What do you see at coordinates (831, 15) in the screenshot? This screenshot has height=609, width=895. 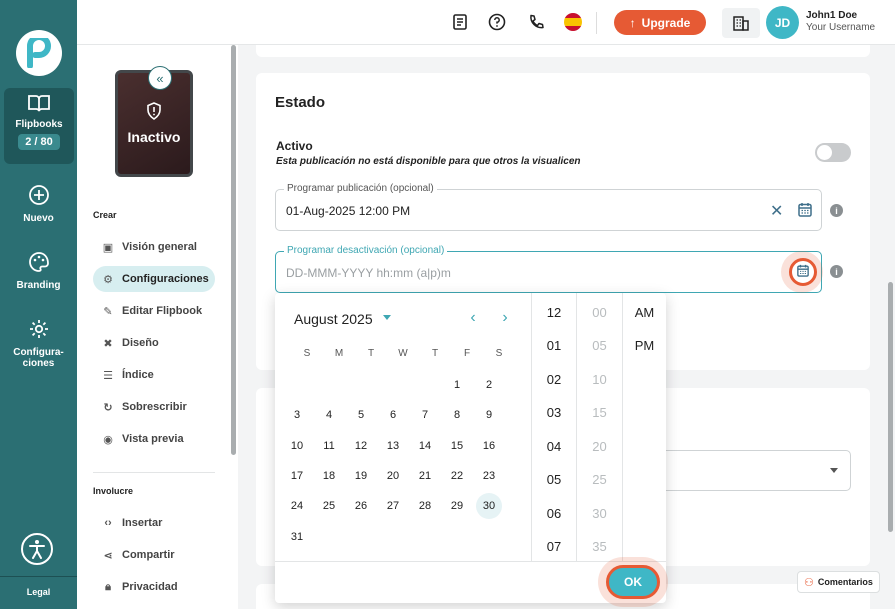 I see `user-name: John1 Doe` at bounding box center [831, 15].